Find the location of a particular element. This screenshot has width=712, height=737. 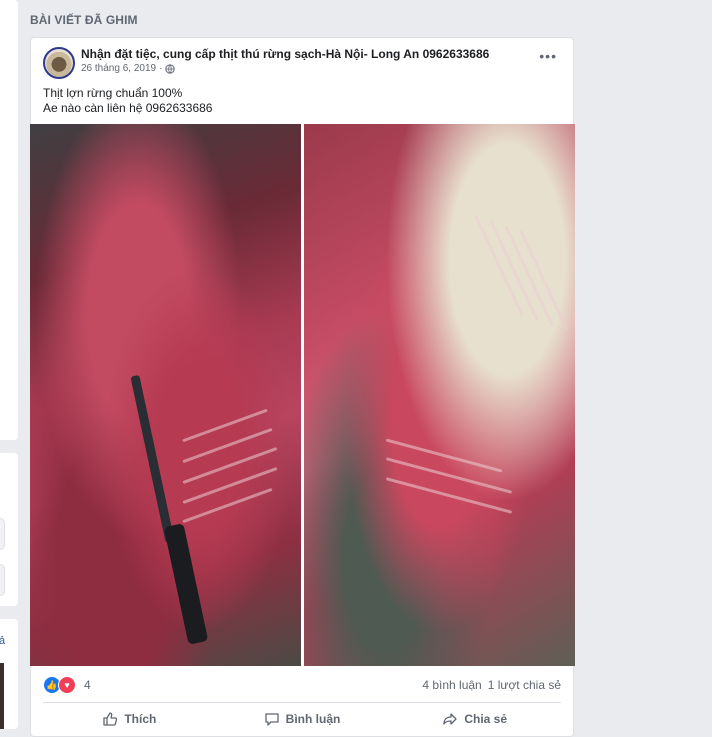

post-text-line: Thịt lợn rừng chuẩn 100% is located at coordinates (113, 93).